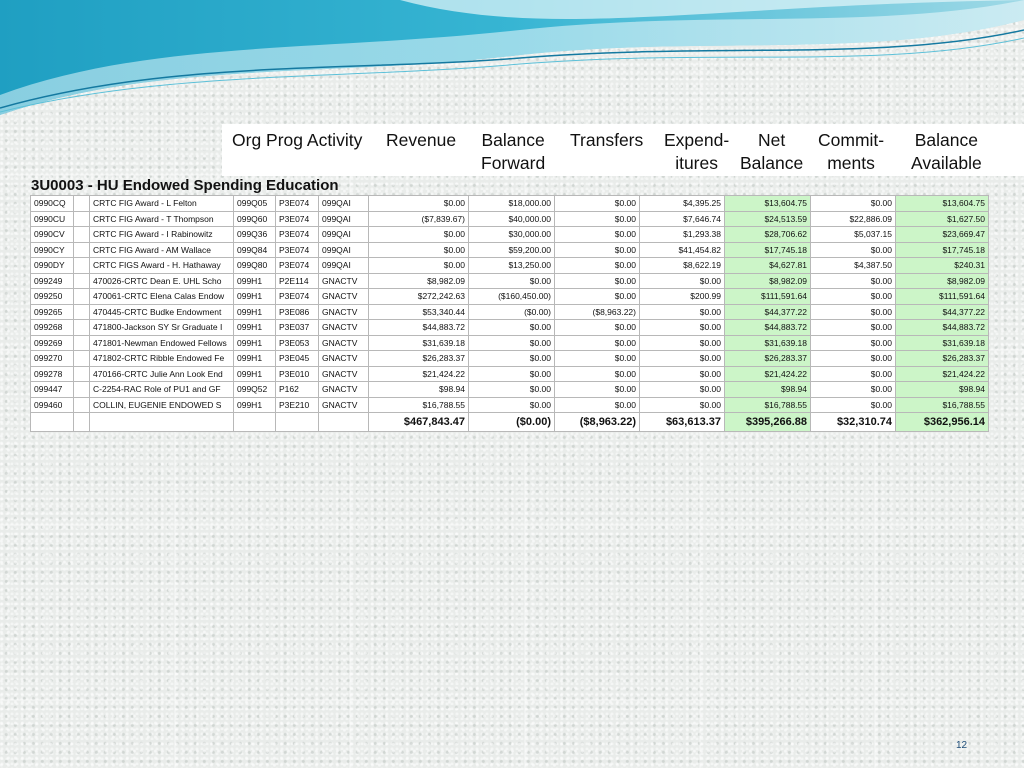  Describe the element at coordinates (682, 203) in the screenshot. I see `cell-expenditures: $4,395.25` at that location.